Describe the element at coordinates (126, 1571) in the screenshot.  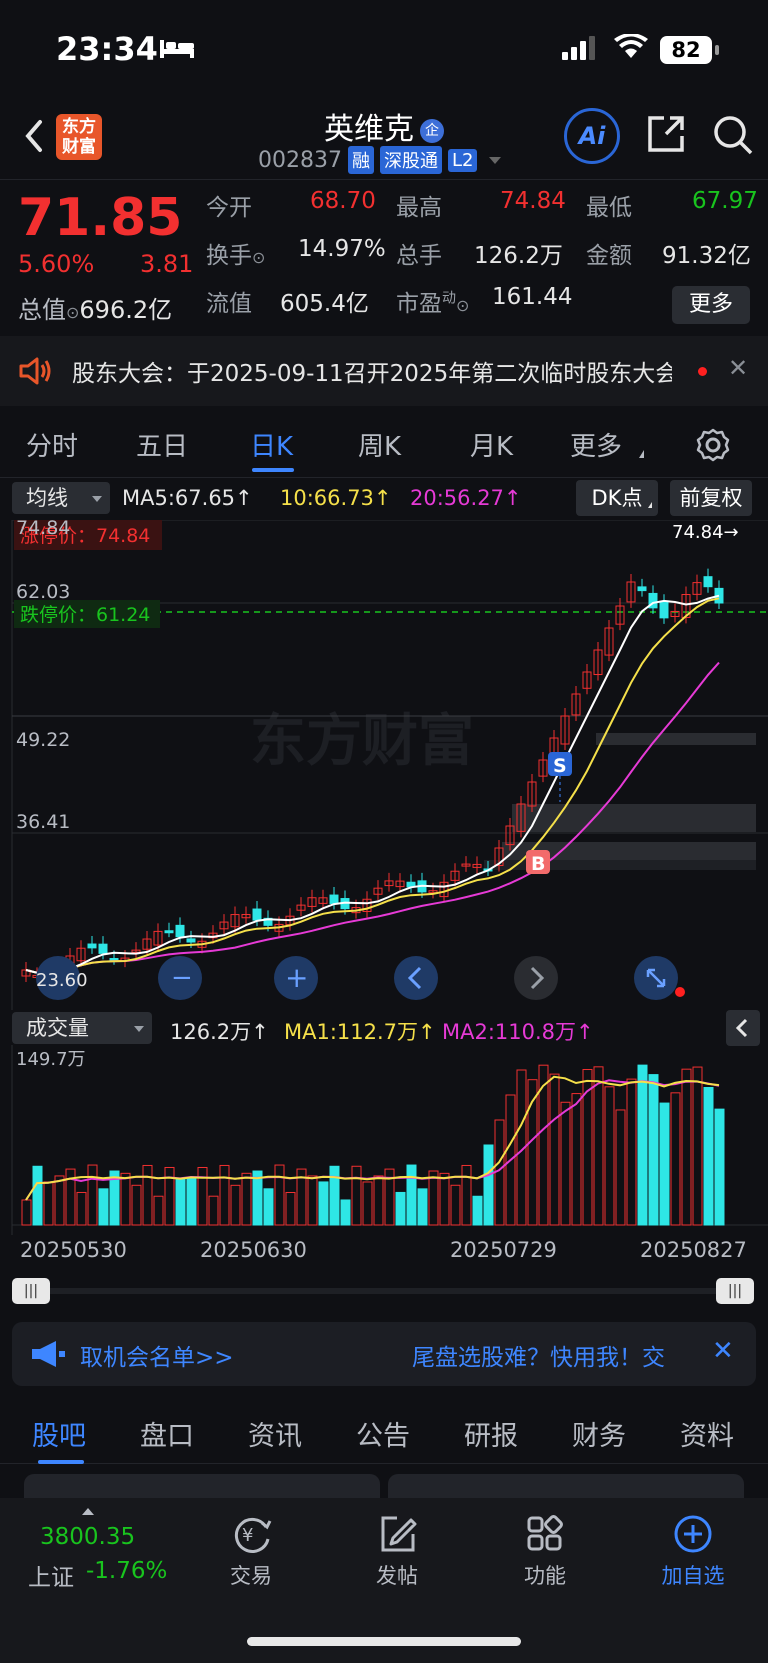
I see `index-percent: -1.76%` at that location.